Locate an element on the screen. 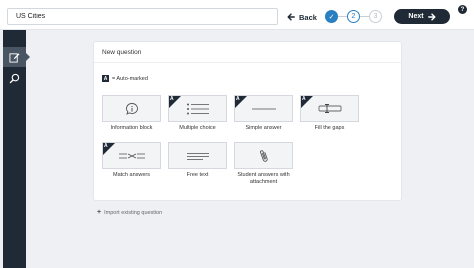  step-1-complete: ✓ is located at coordinates (331, 16).